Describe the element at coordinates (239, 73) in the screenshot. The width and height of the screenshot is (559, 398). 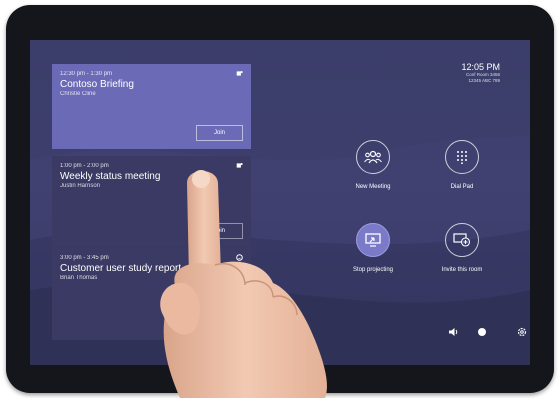
I see `teams-icon` at that location.